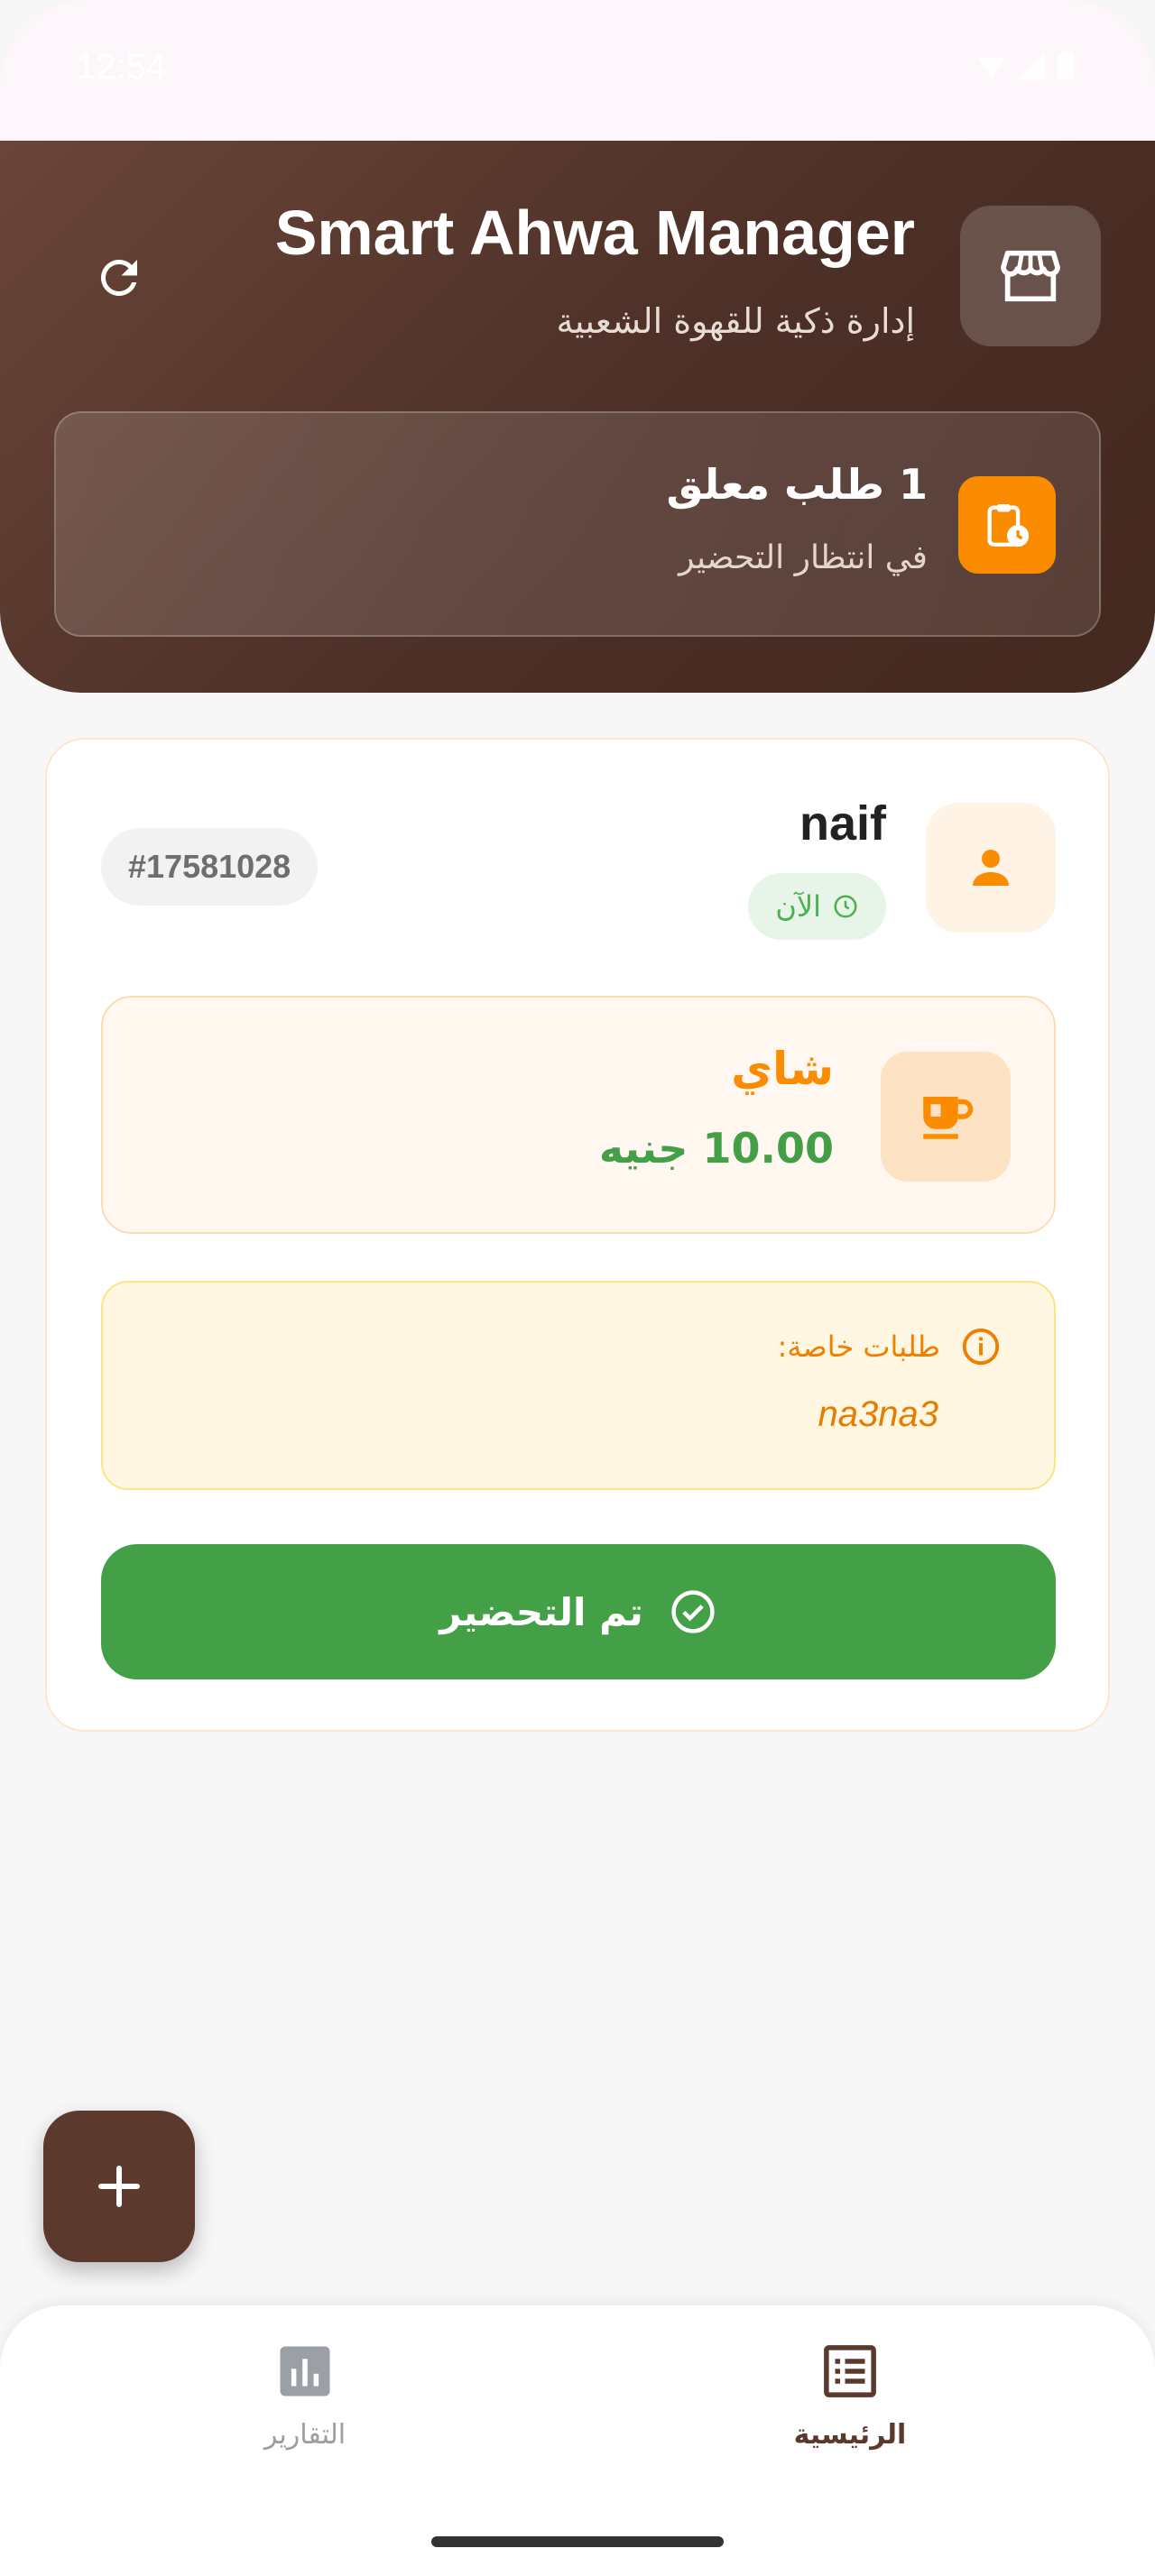  I want to click on app-title: Smart Ahwa Manager, so click(594, 233).